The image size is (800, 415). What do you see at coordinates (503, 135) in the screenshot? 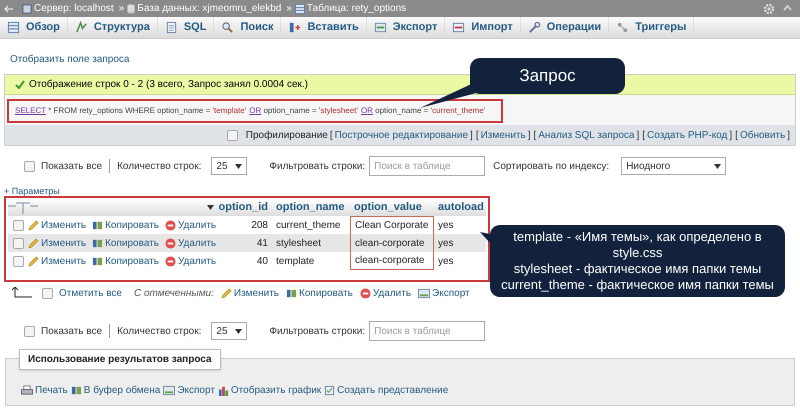
I see `query-action-link: Изменить` at bounding box center [503, 135].